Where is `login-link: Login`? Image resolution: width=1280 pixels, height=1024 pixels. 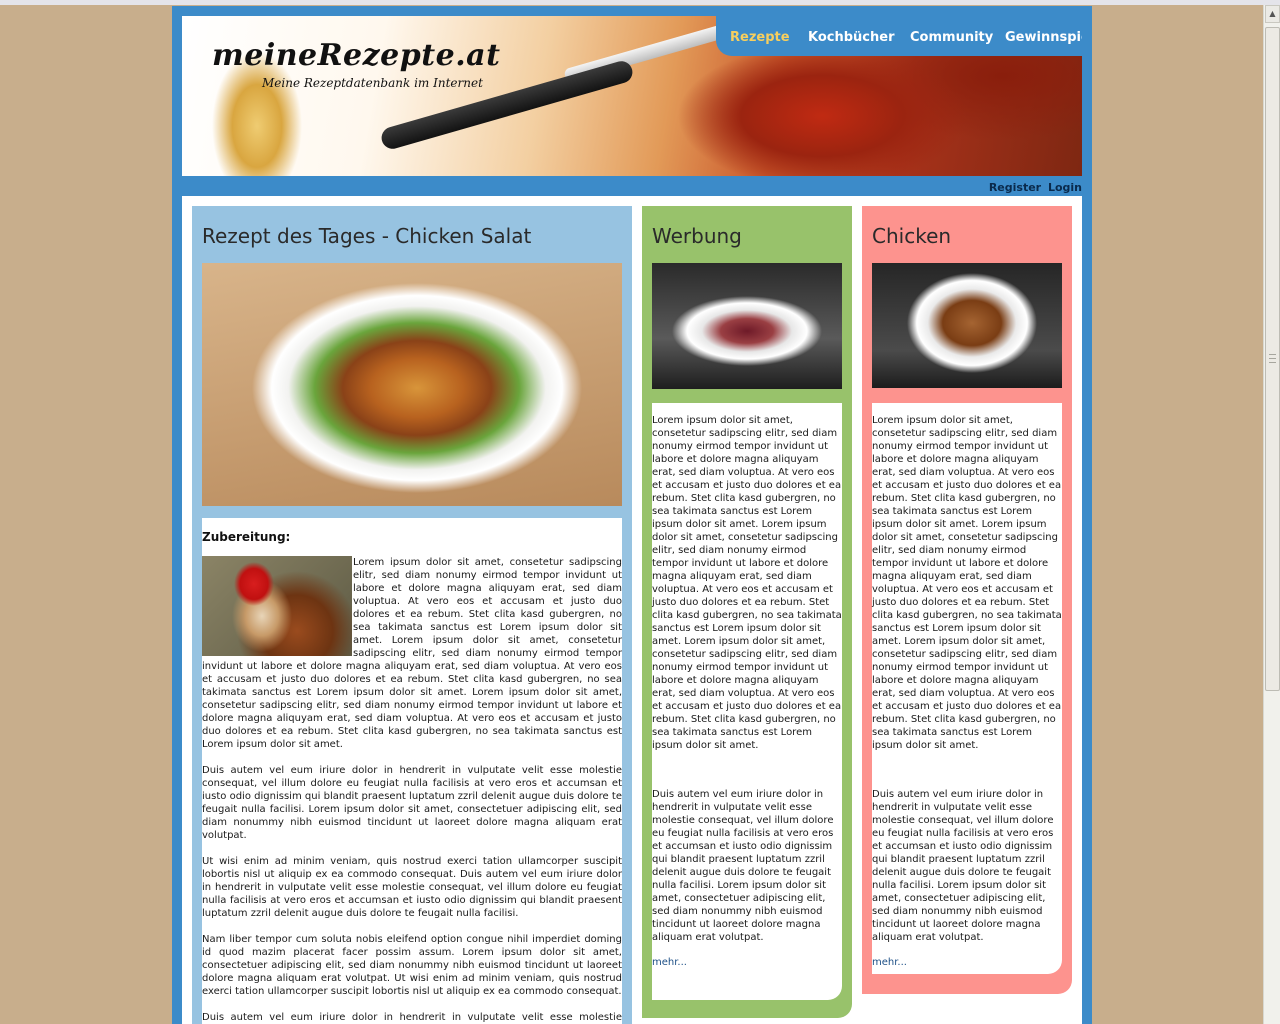
login-link: Login is located at coordinates (1065, 187).